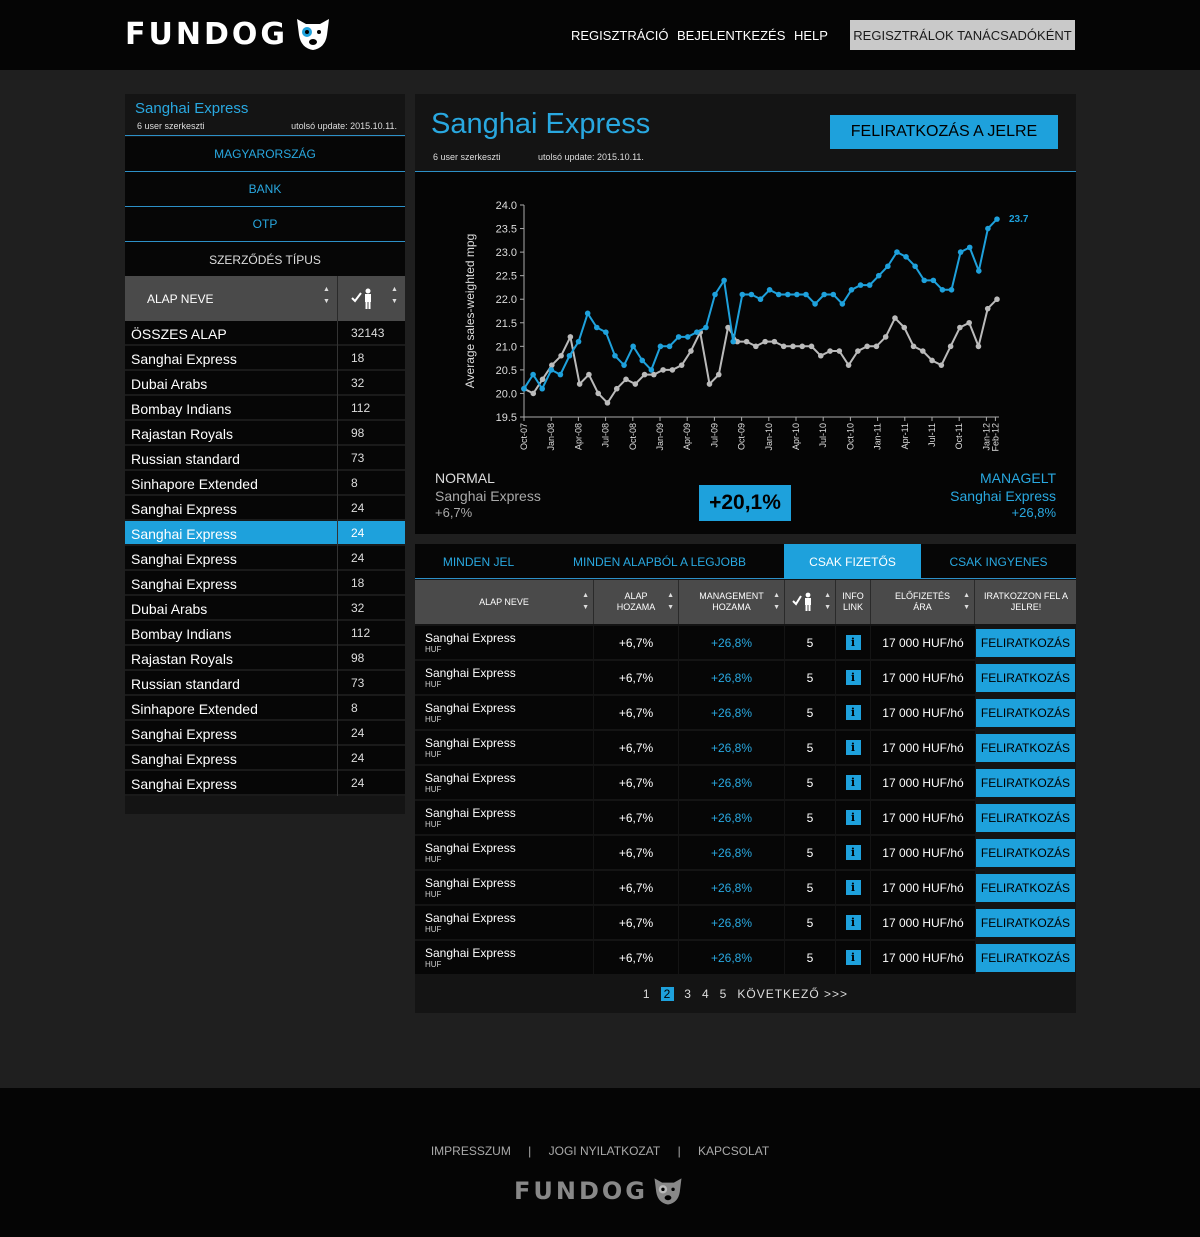  Describe the element at coordinates (394, 296) in the screenshot. I see `sort-count-icon: ▲ ▼` at that location.